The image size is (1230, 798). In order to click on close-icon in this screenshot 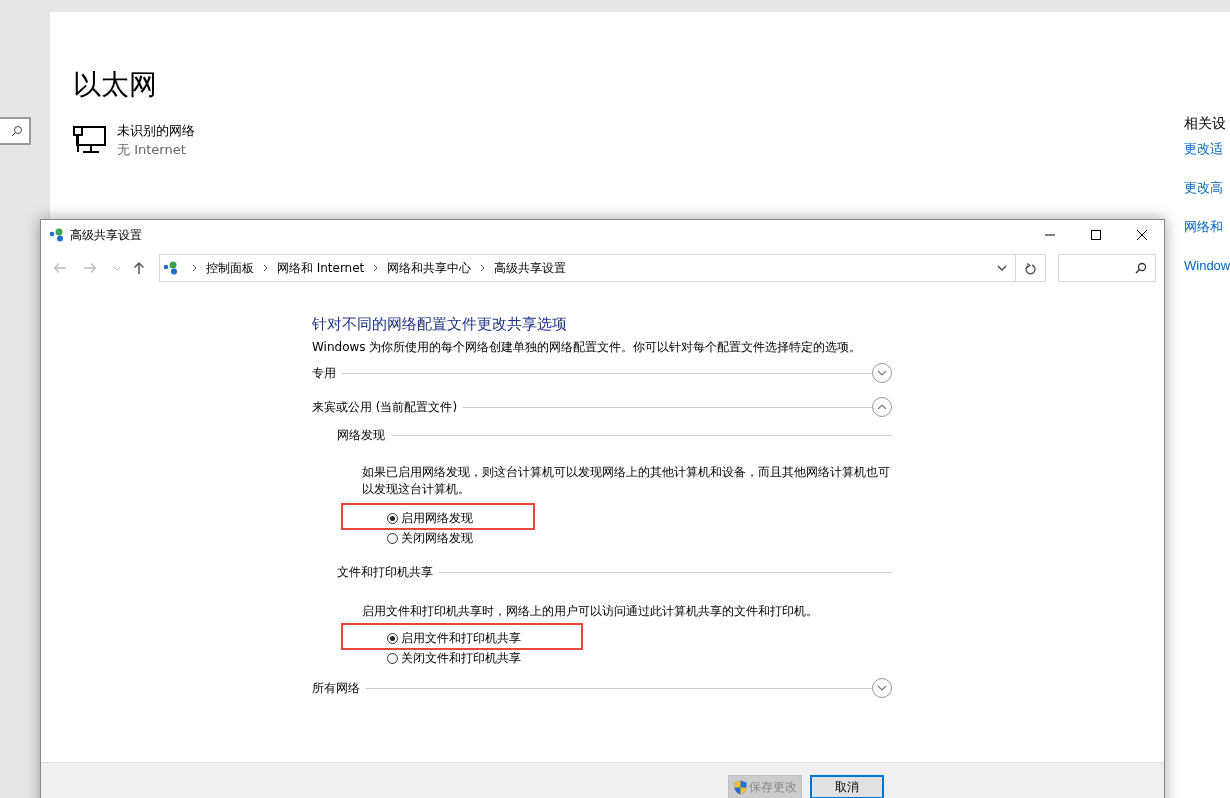, I will do `click(1142, 235)`.